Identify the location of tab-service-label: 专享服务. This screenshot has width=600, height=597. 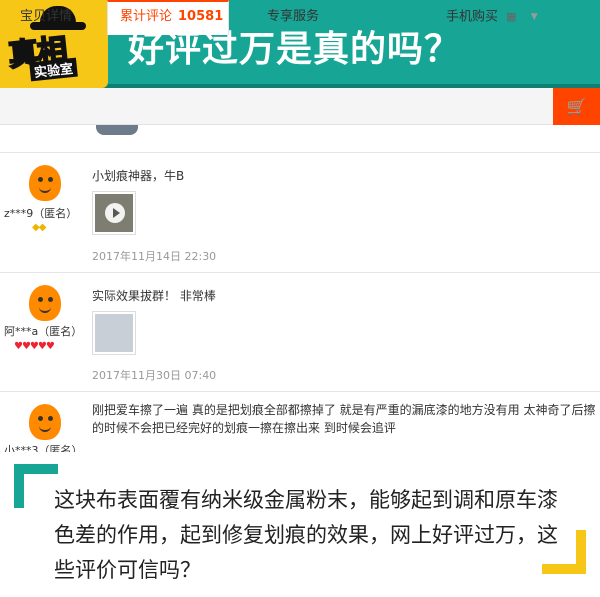
(293, 16).